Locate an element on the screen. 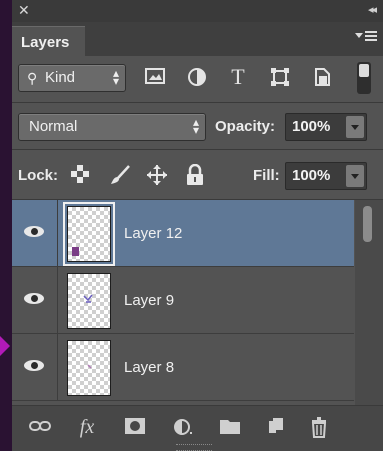  opacity-dropdown-button is located at coordinates (355, 127).